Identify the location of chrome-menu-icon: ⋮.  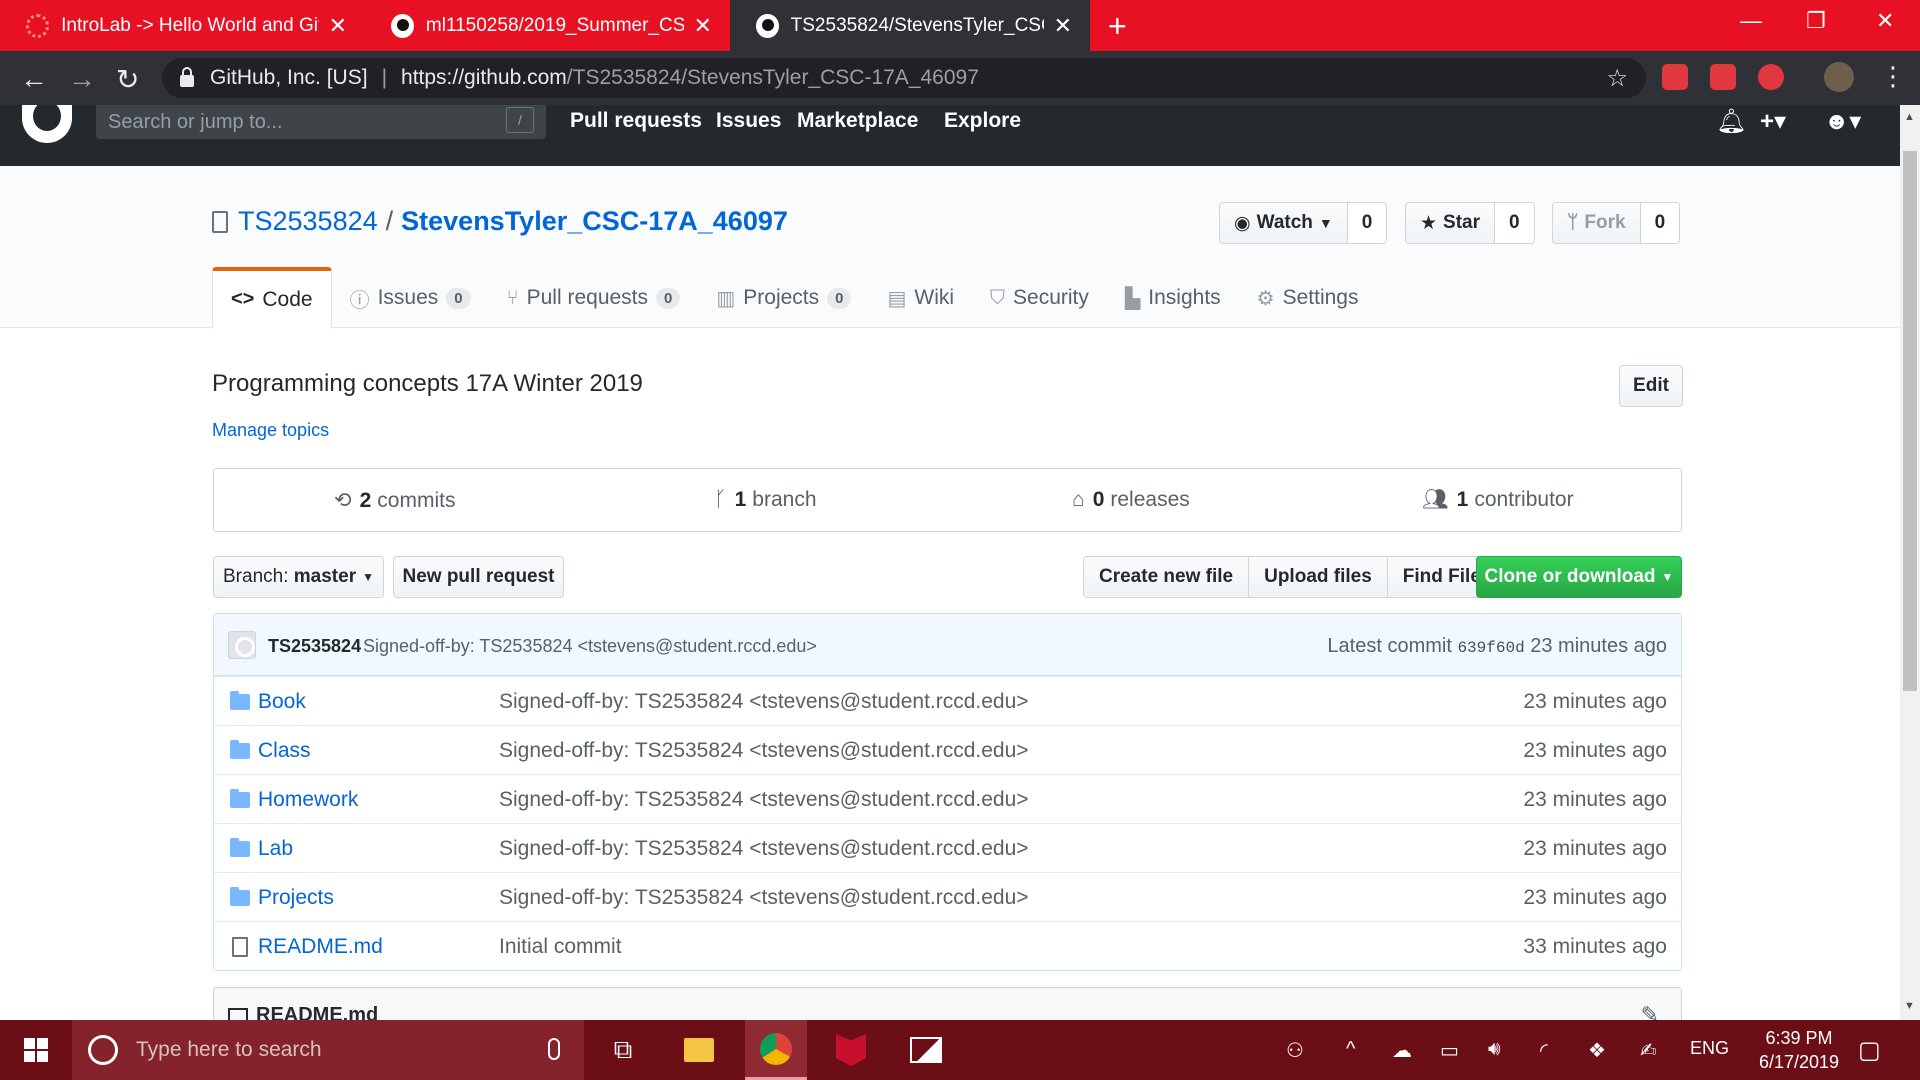
(1893, 76).